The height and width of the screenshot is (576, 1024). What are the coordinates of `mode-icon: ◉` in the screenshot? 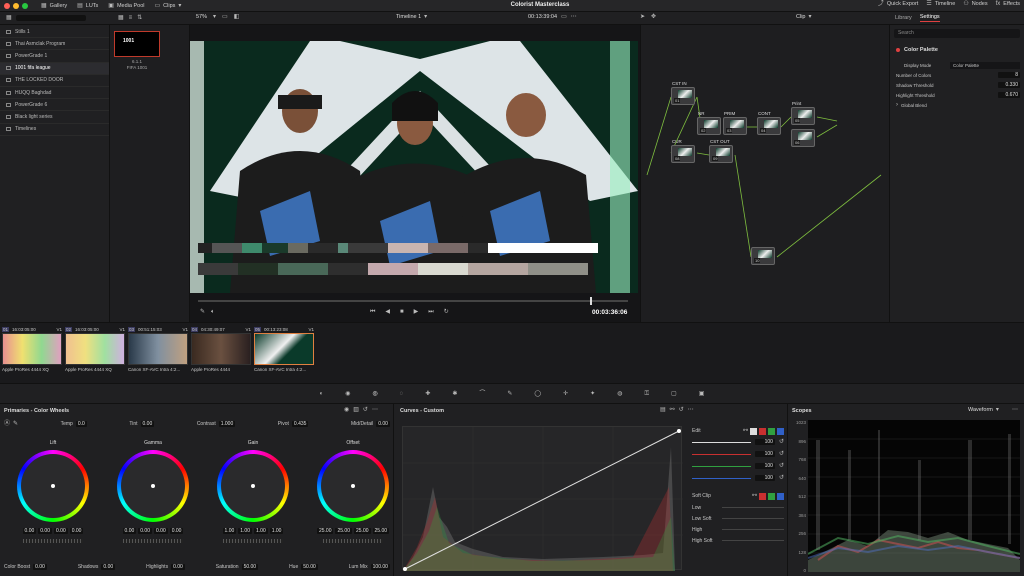 It's located at (346, 410).